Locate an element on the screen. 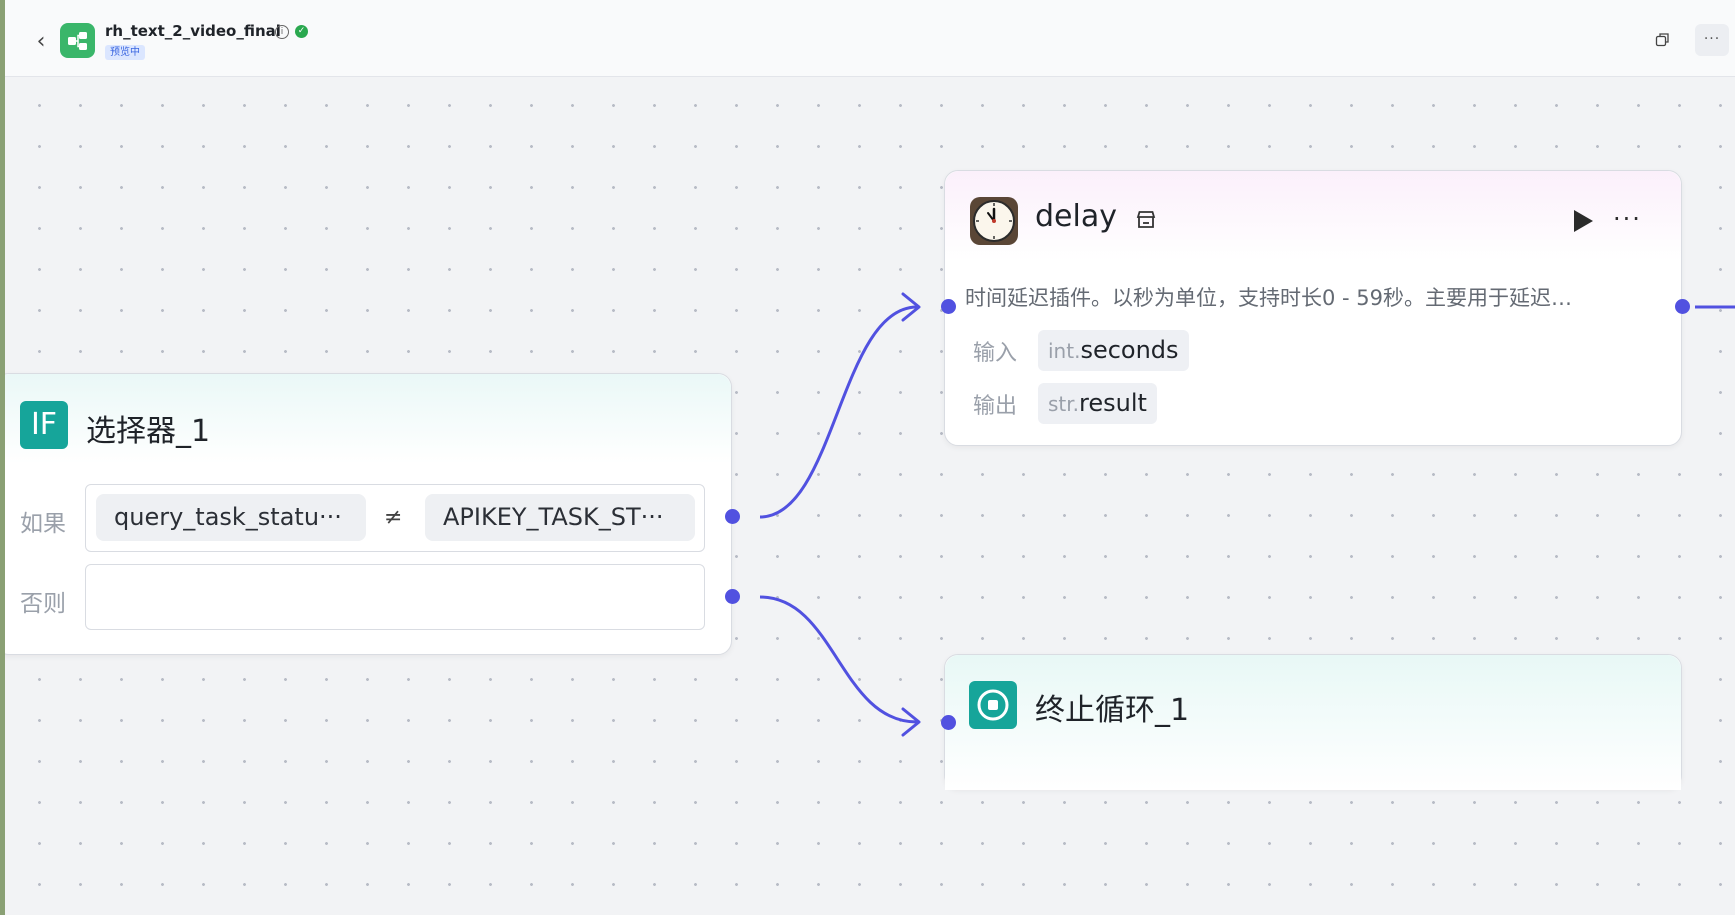 Image resolution: width=1735 pixels, height=915 pixels. output-type: str. is located at coordinates (1064, 404).